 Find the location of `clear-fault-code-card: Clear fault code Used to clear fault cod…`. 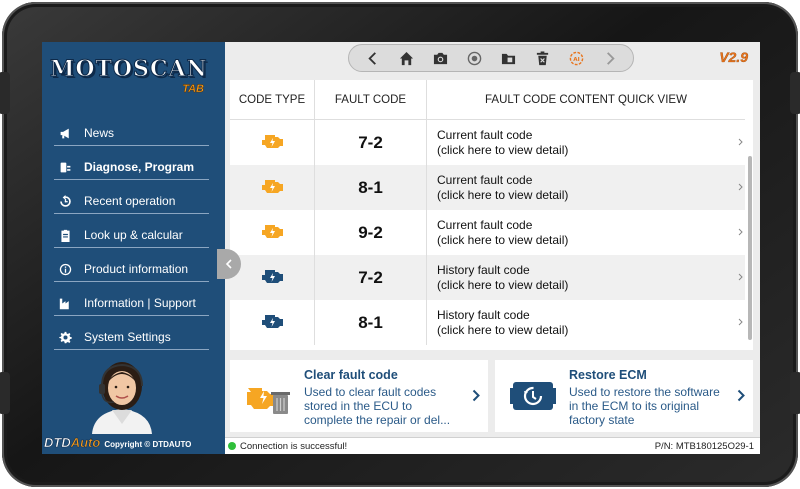

clear-fault-code-card: Clear fault code Used to clear fault cod… is located at coordinates (359, 396).